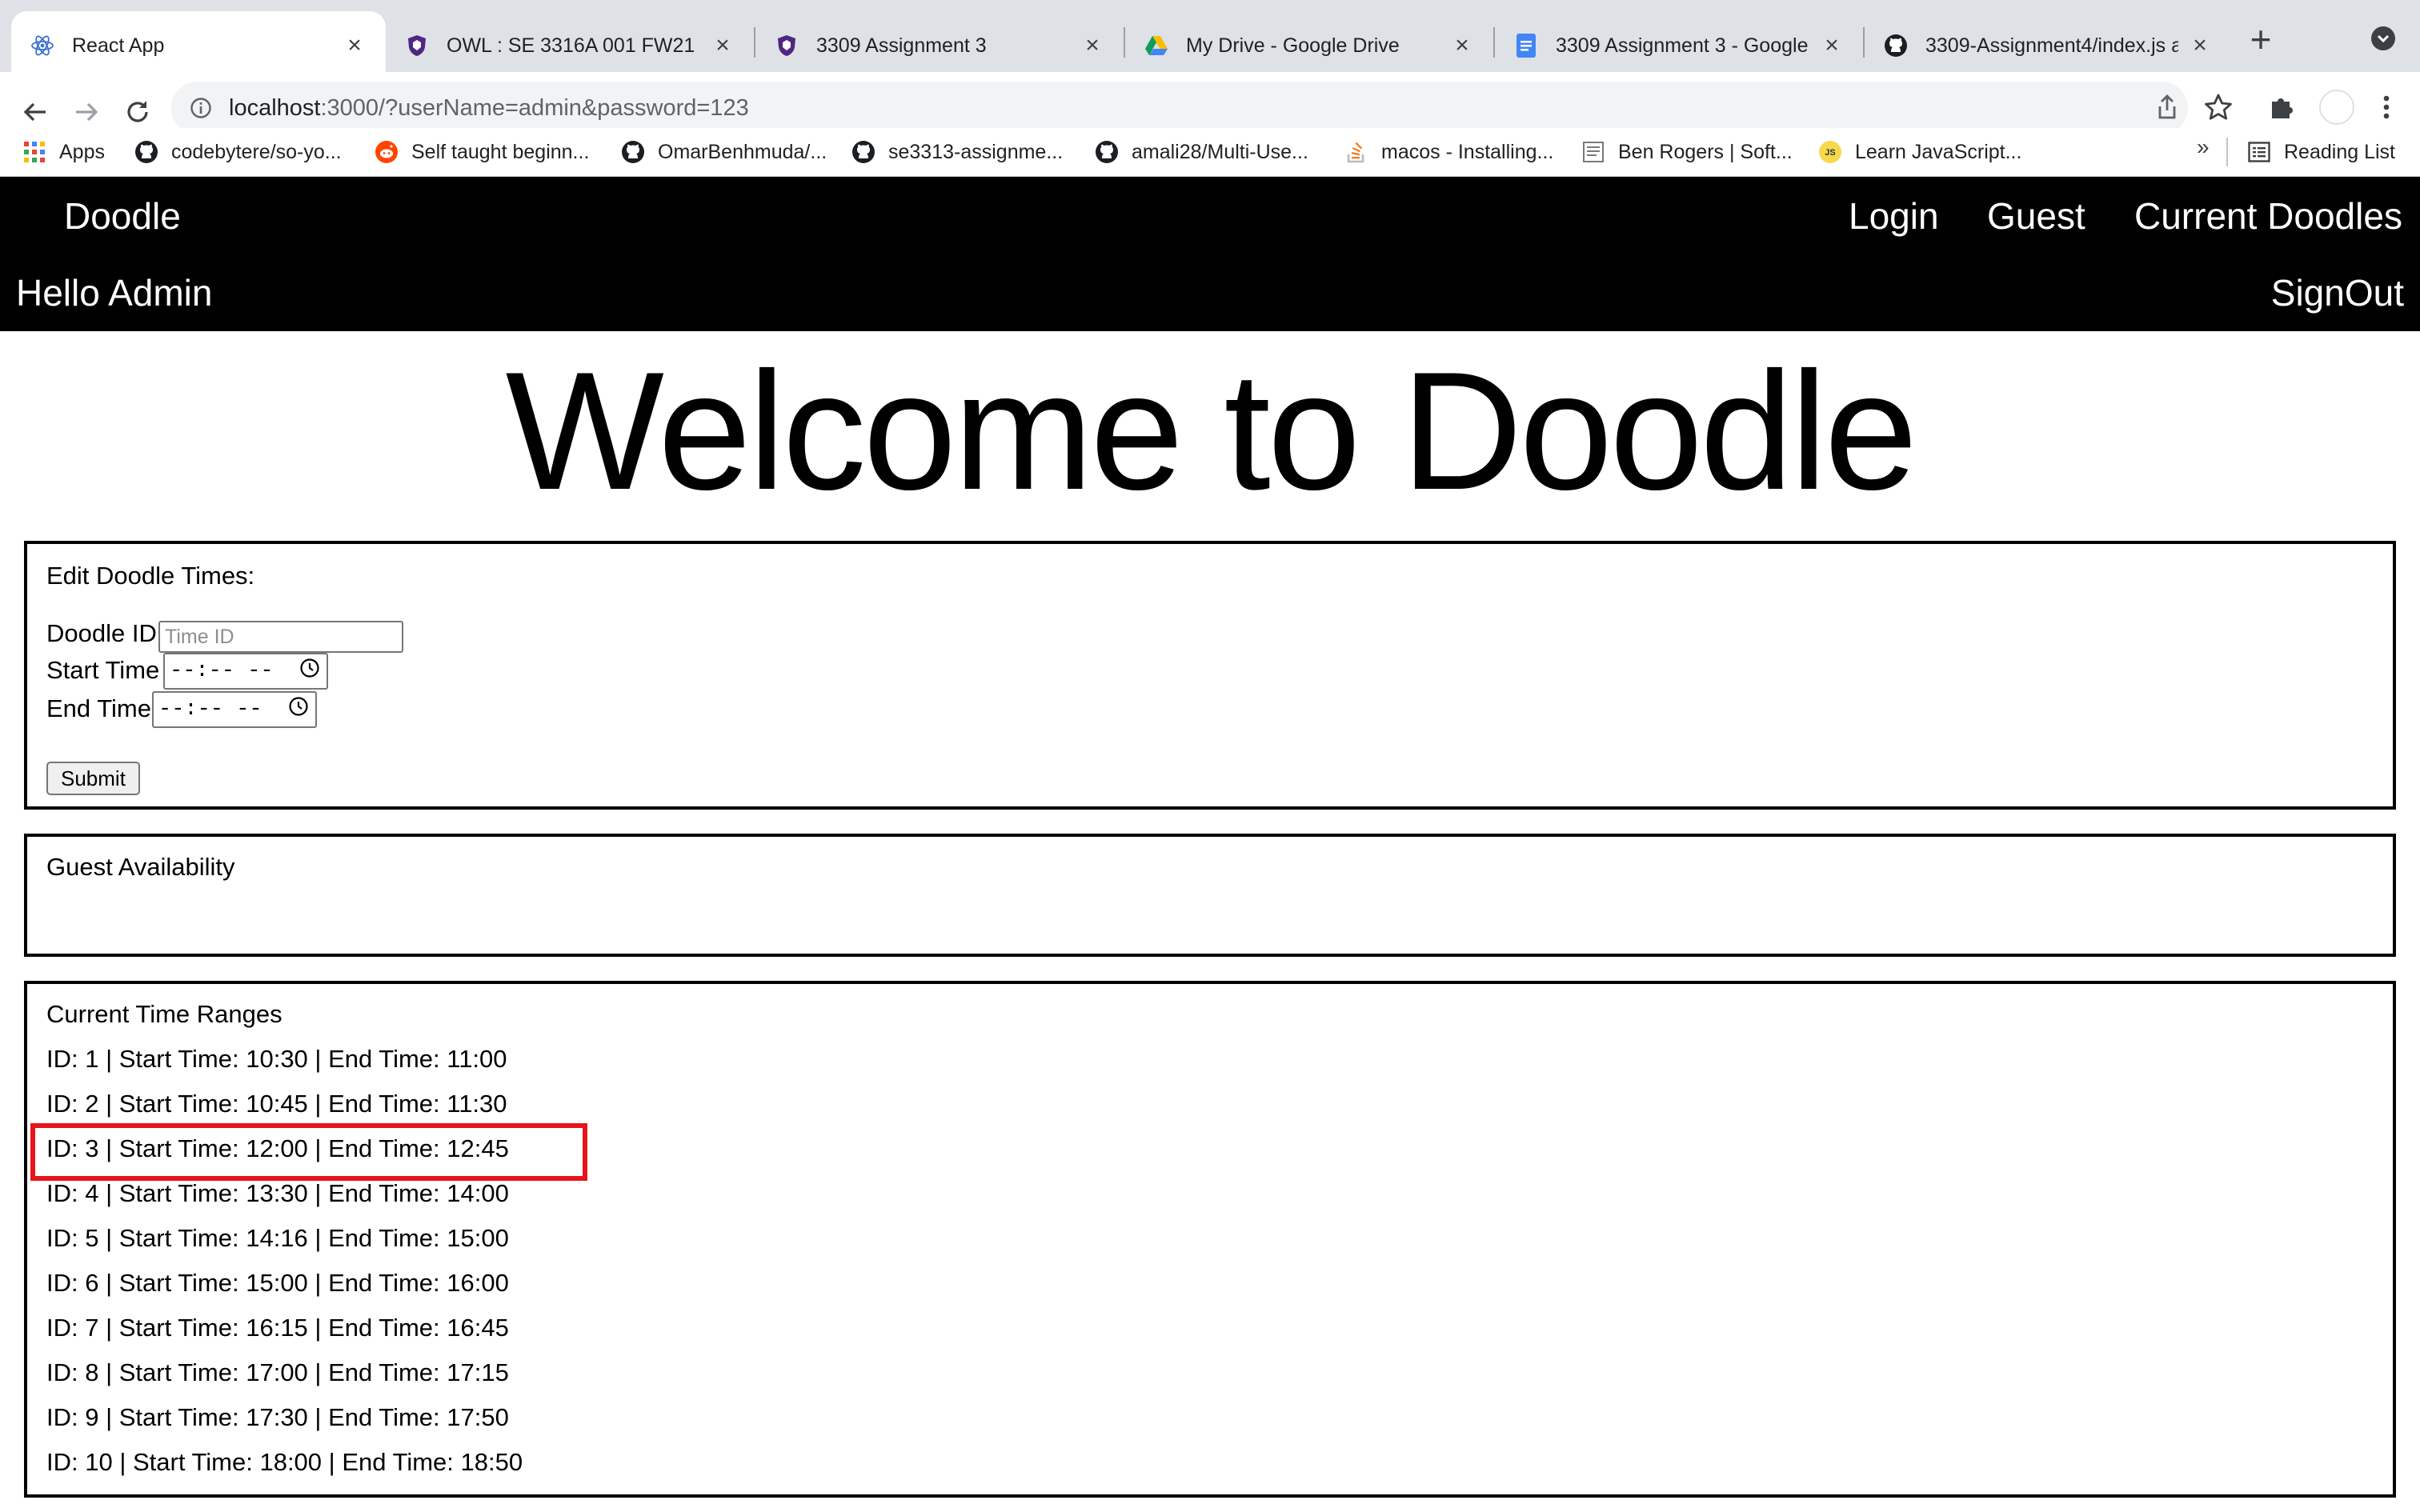 The image size is (2420, 1512). Describe the element at coordinates (42, 46) in the screenshot. I see `react-icon` at that location.